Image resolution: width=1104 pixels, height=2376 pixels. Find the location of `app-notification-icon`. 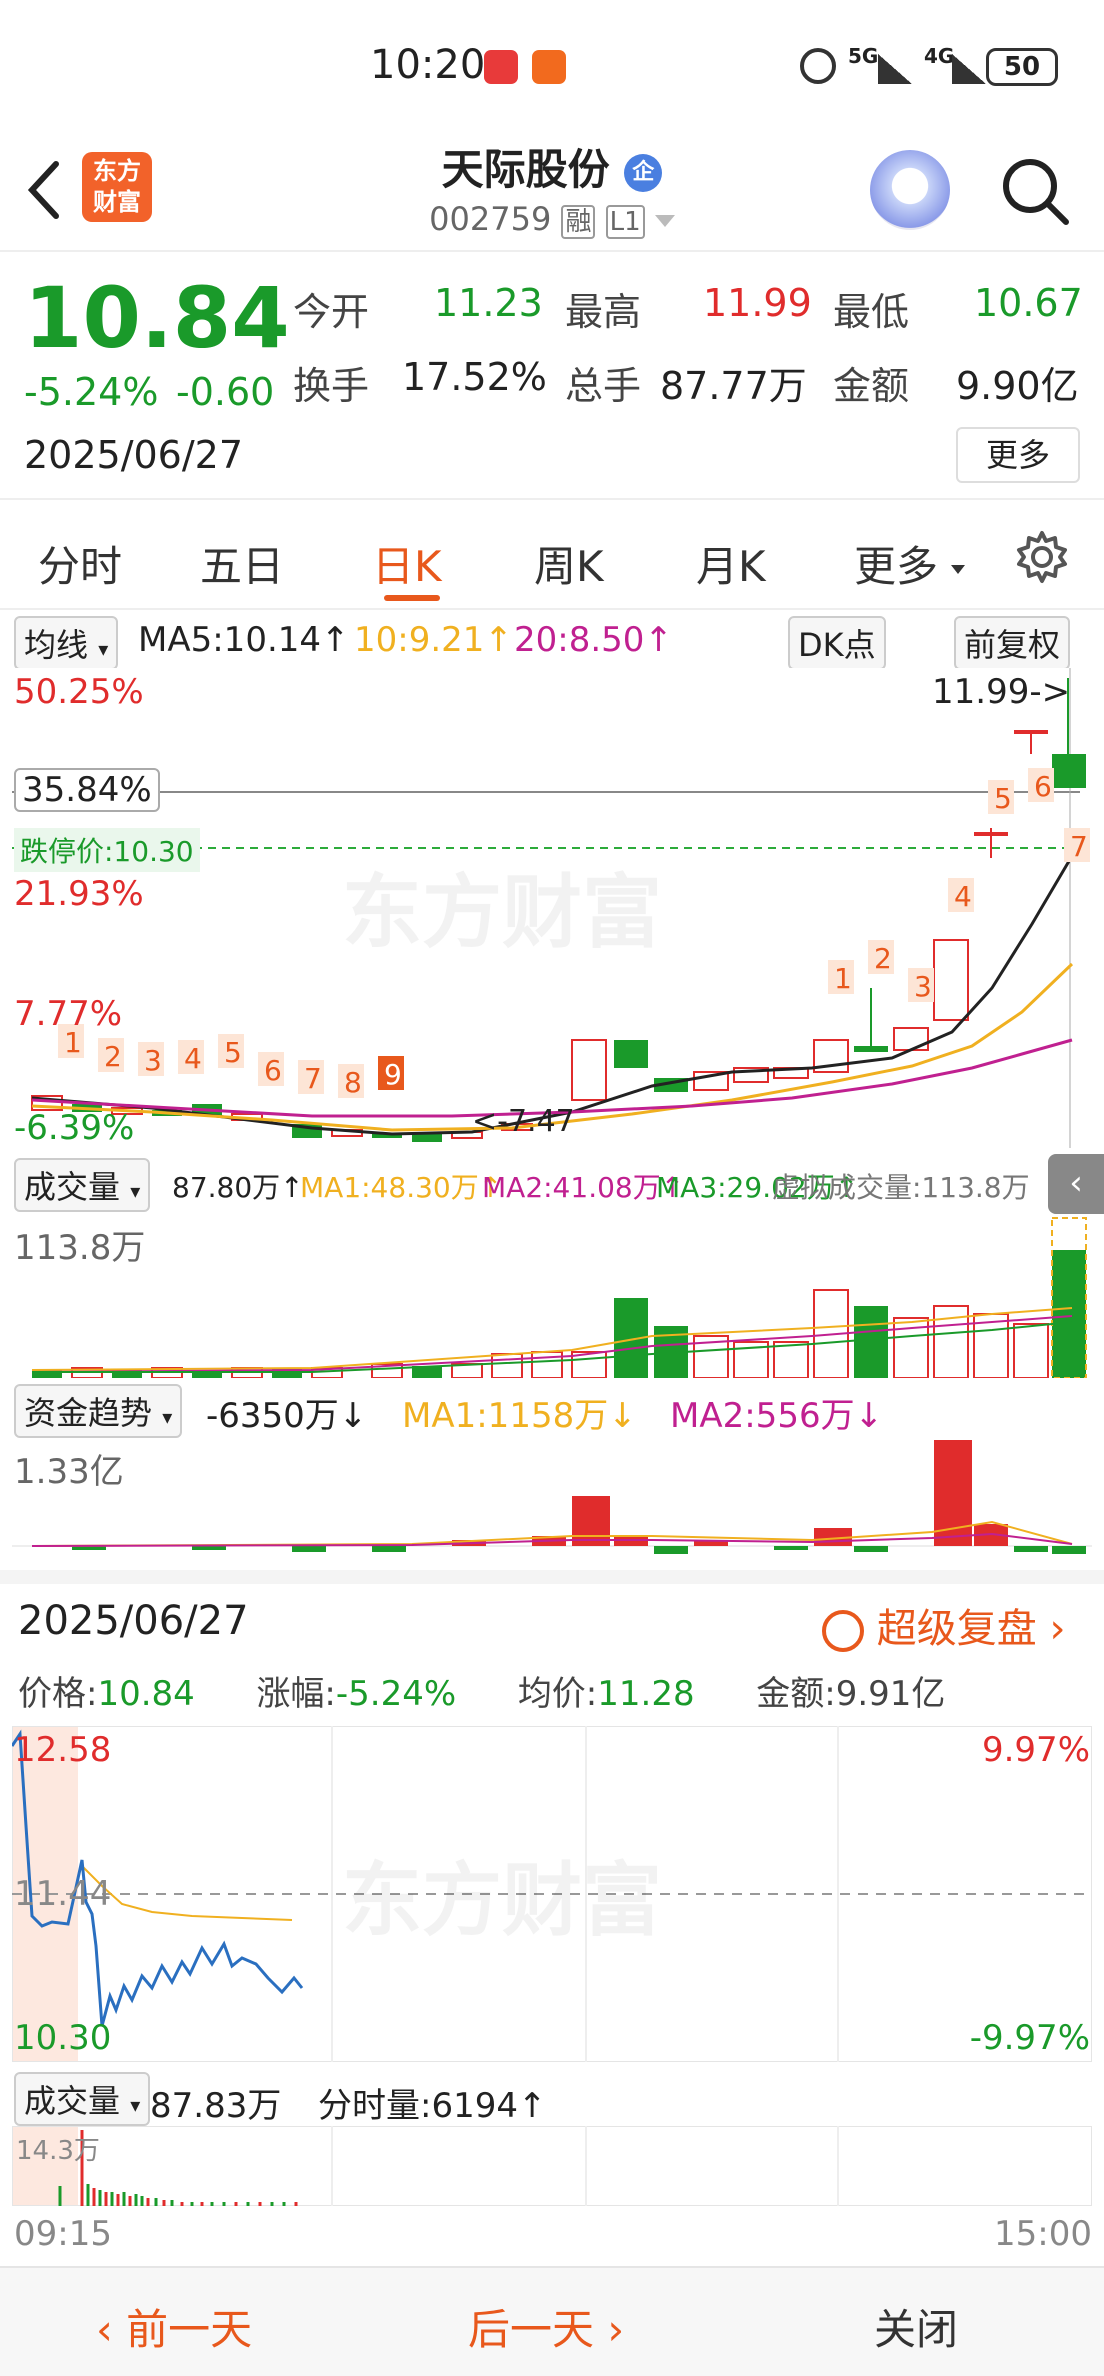

app-notification-icon is located at coordinates (501, 67).